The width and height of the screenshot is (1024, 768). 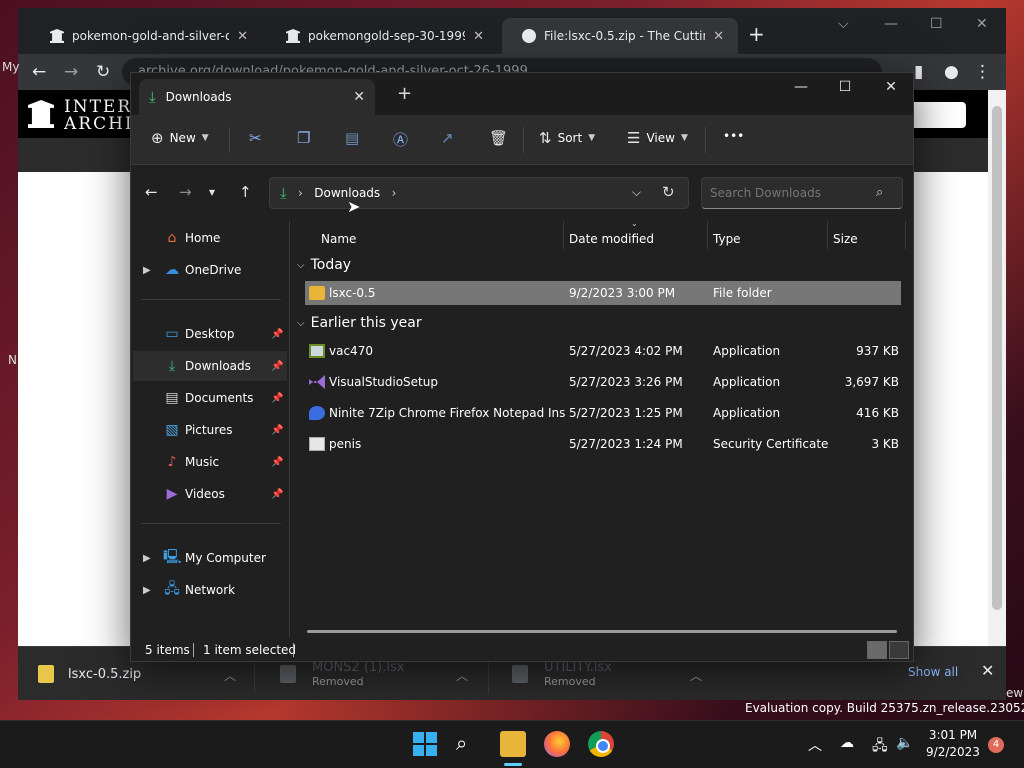 What do you see at coordinates (601, 744) in the screenshot?
I see `chrome-icon` at bounding box center [601, 744].